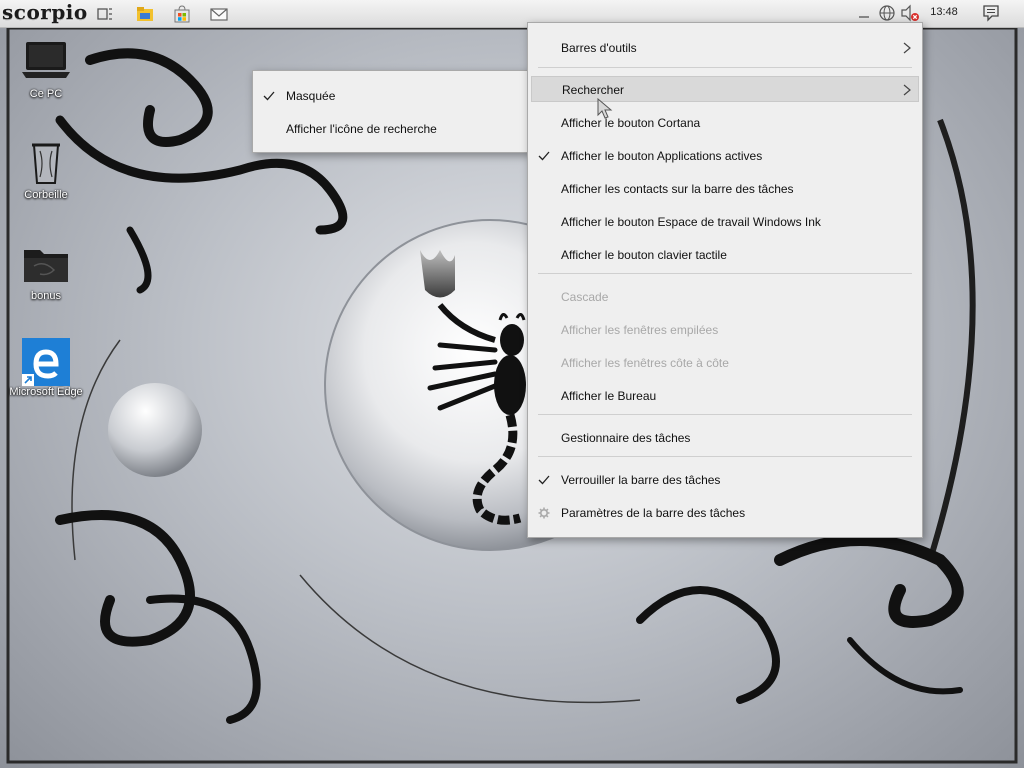  Describe the element at coordinates (609, 396) in the screenshot. I see `menu-item-label: Afficher le Bureau` at that location.